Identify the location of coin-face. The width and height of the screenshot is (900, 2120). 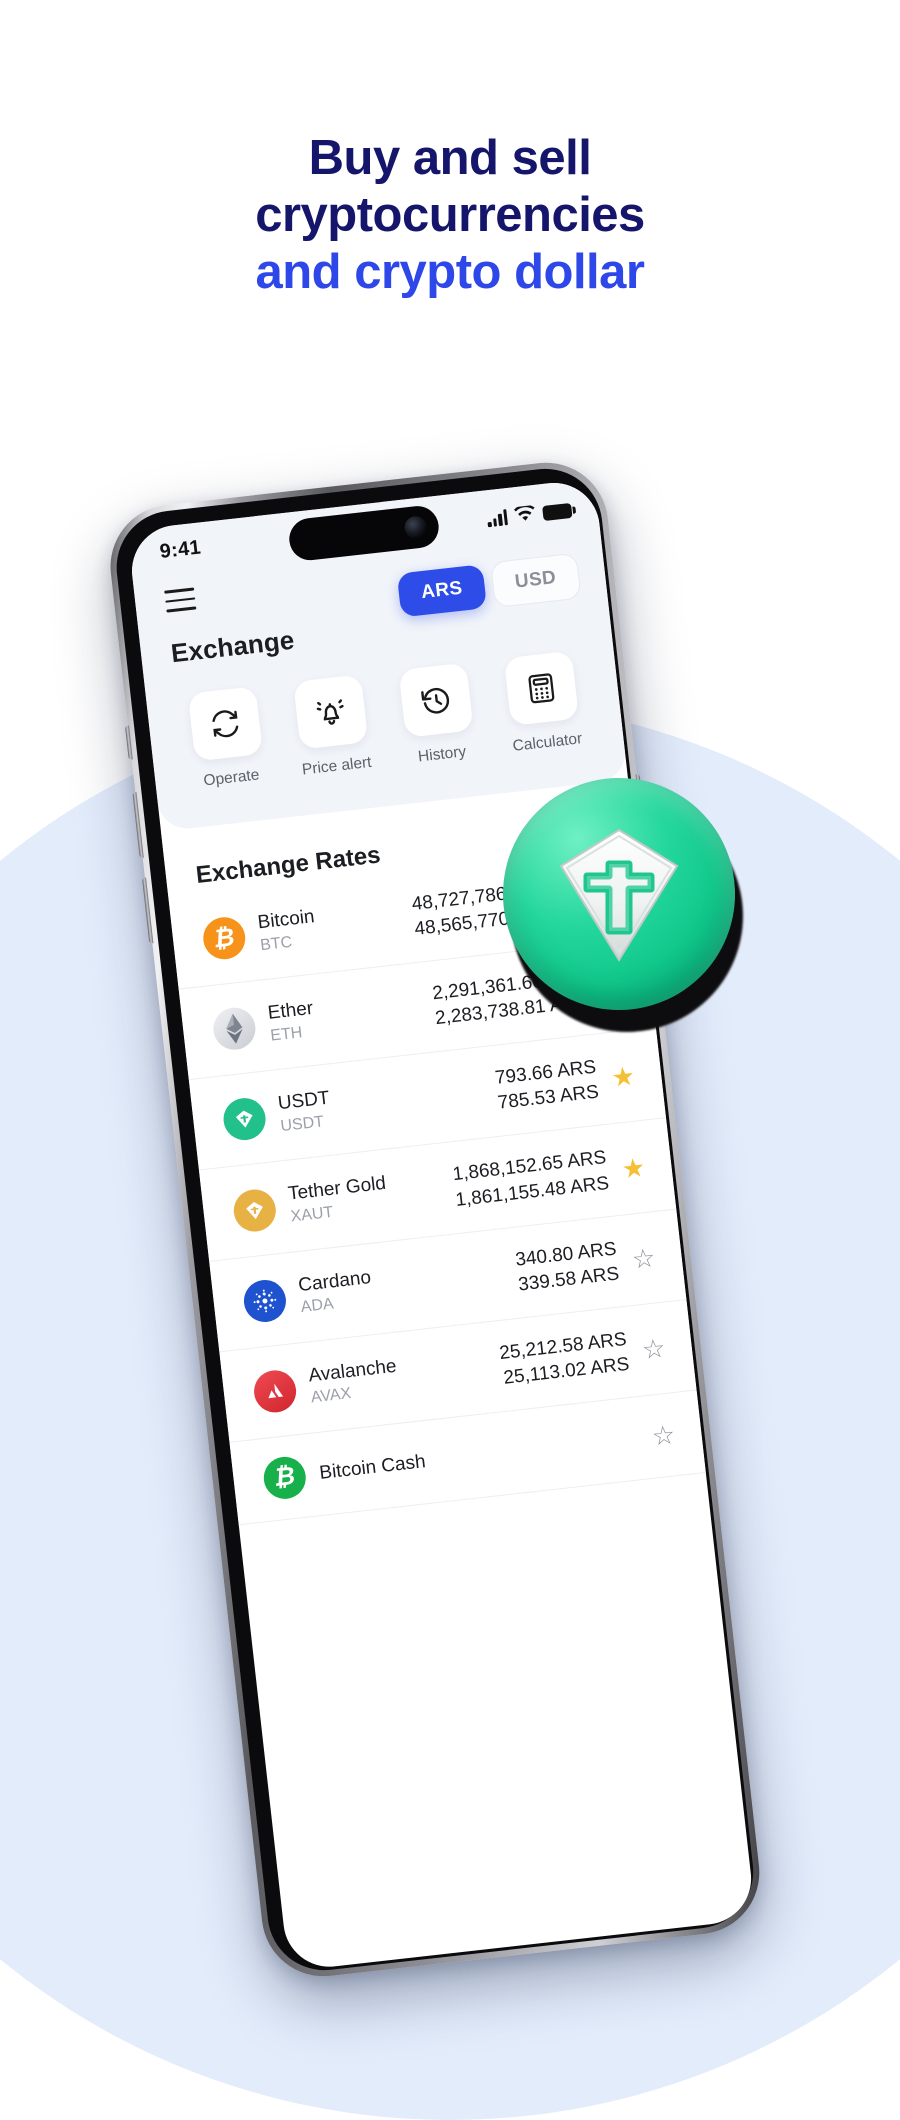
(619, 894).